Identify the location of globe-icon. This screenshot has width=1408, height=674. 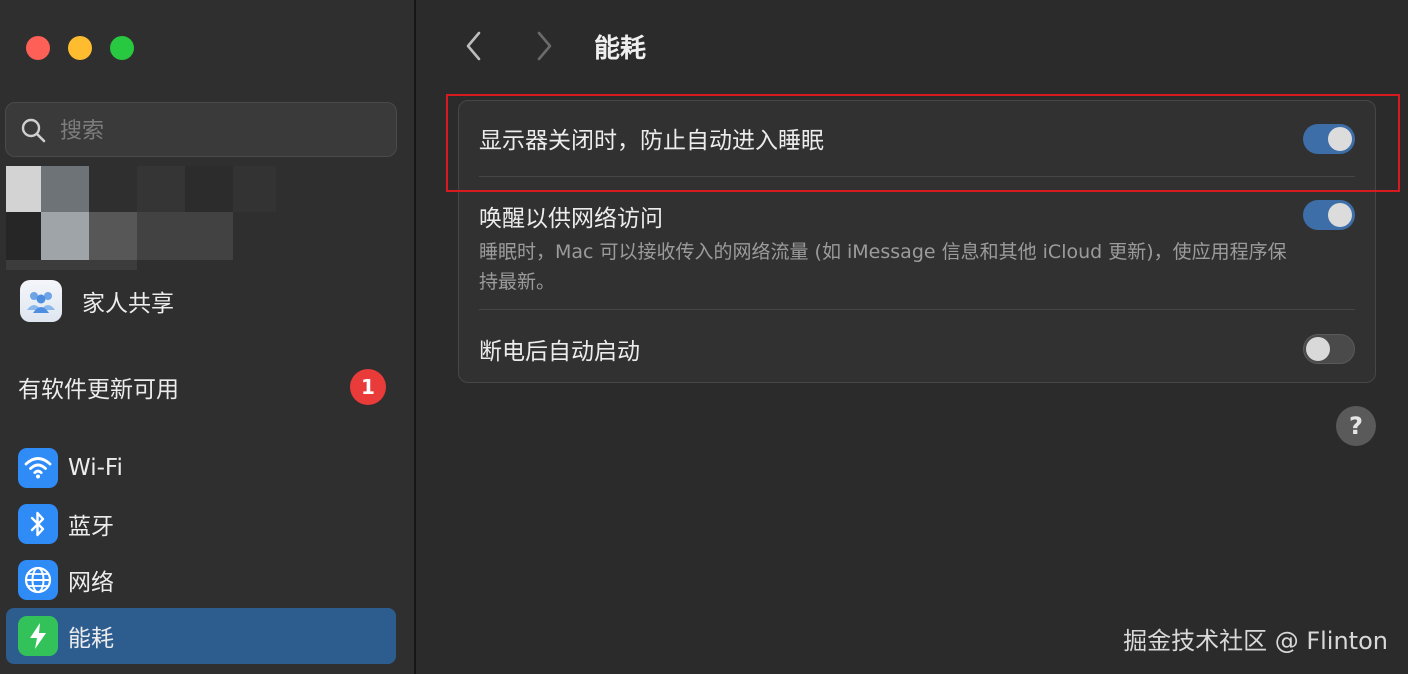
(38, 580).